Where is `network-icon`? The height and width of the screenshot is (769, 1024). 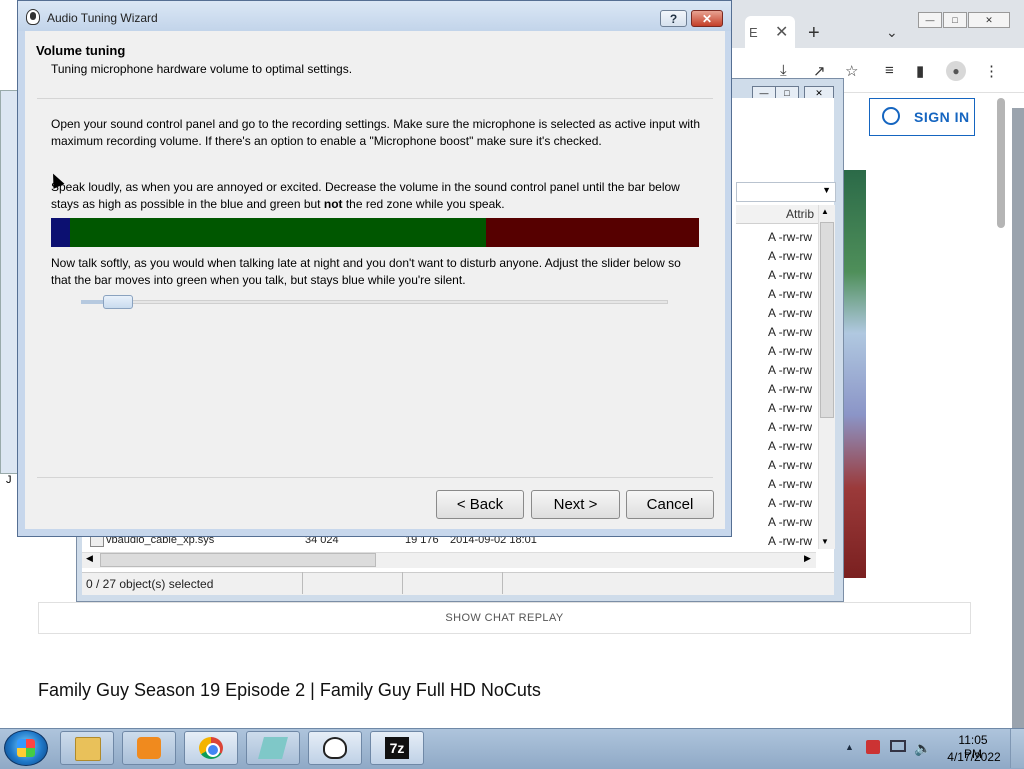
network-icon is located at coordinates (898, 746).